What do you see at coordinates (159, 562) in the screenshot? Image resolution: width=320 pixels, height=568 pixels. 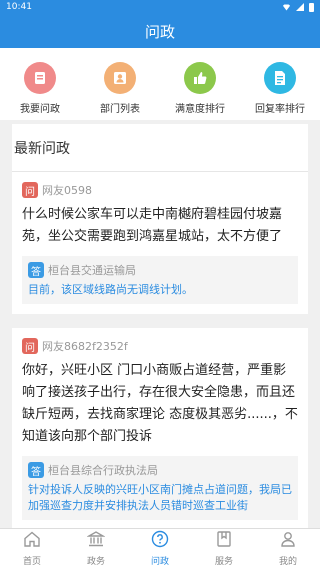 I see `tab-label: 问政` at bounding box center [159, 562].